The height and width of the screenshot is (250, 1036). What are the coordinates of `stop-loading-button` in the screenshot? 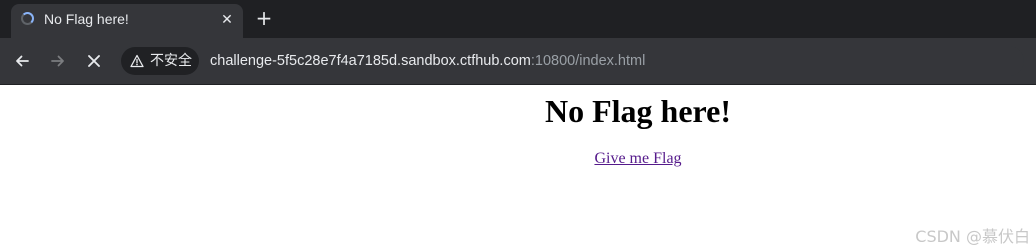 It's located at (94, 61).